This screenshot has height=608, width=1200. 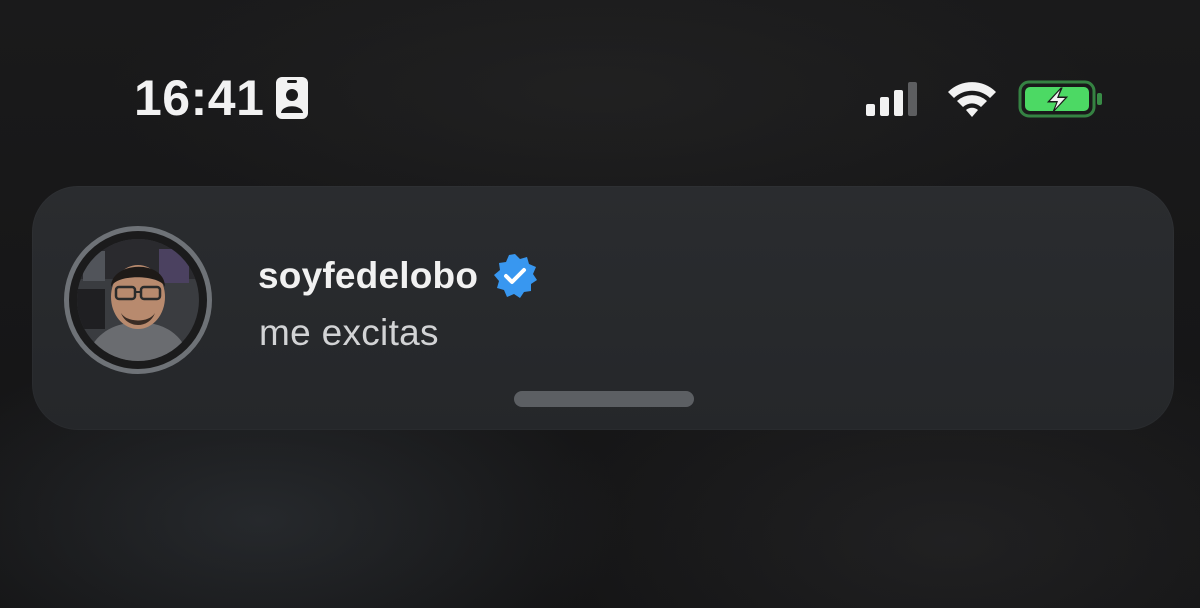 I want to click on status-time: 16:41, so click(x=199, y=98).